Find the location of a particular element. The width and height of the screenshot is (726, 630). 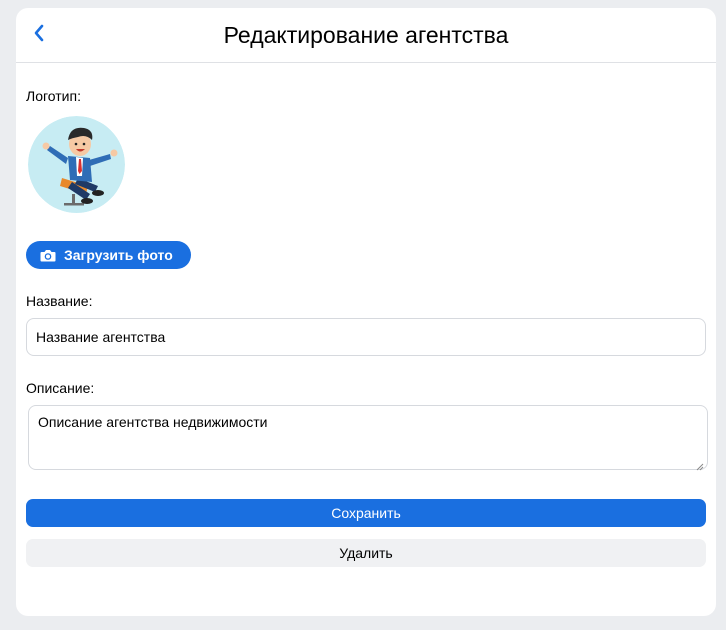

upload-photo-label: Загрузить фото is located at coordinates (118, 255).